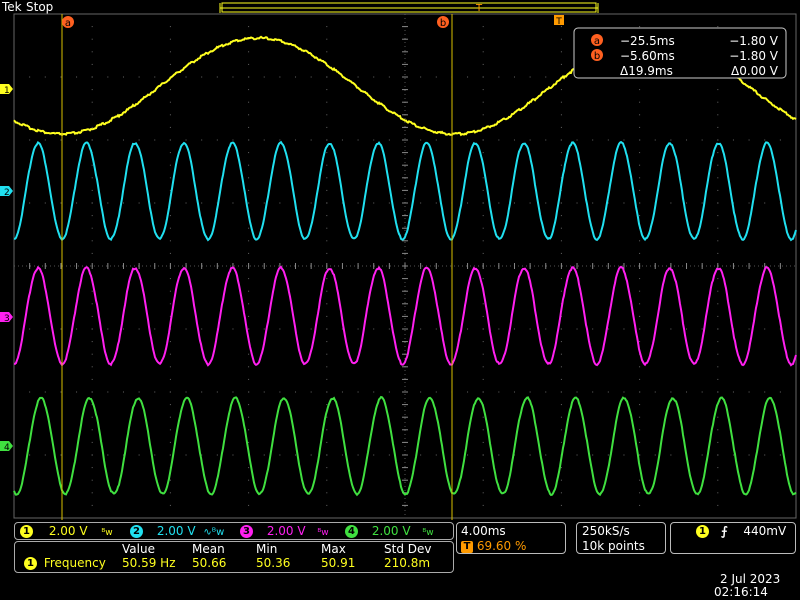 Image resolution: width=800 pixels, height=600 pixels. Describe the element at coordinates (741, 531) in the screenshot. I see `trigger-readout: 1 ⨍ 440mV` at that location.